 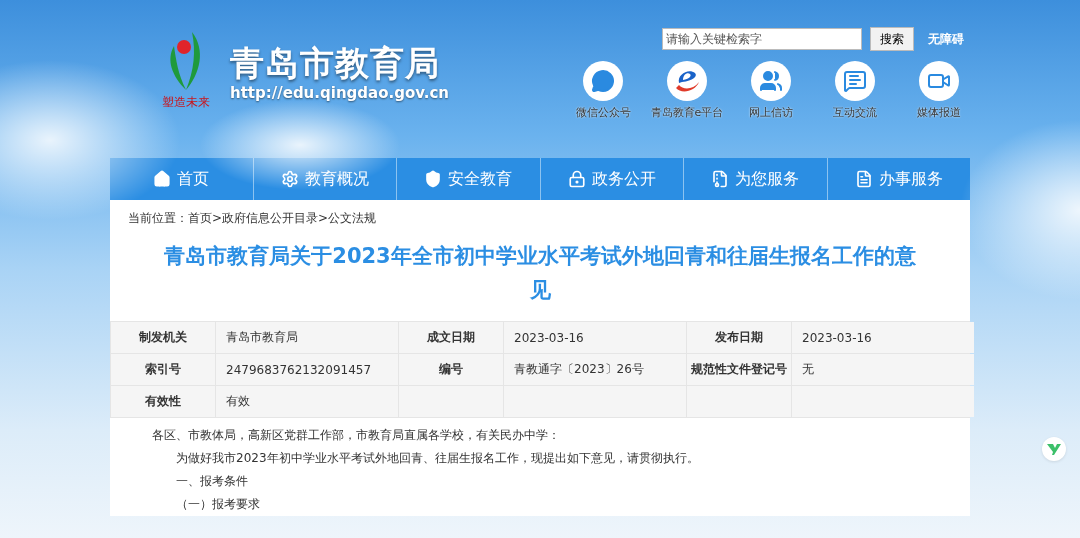 I want to click on paragraph: 一、报考条件, so click(x=212, y=481).